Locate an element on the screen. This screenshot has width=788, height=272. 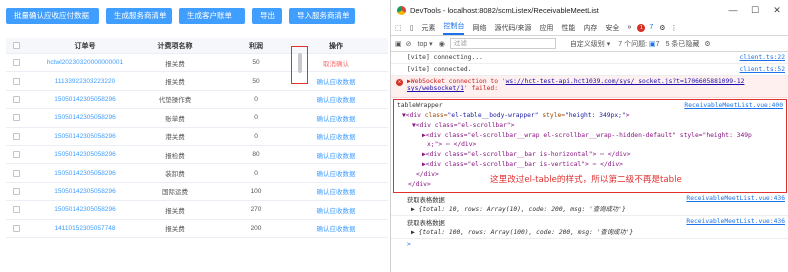
clear-console-icon: ⊘ is located at coordinates (409, 44).